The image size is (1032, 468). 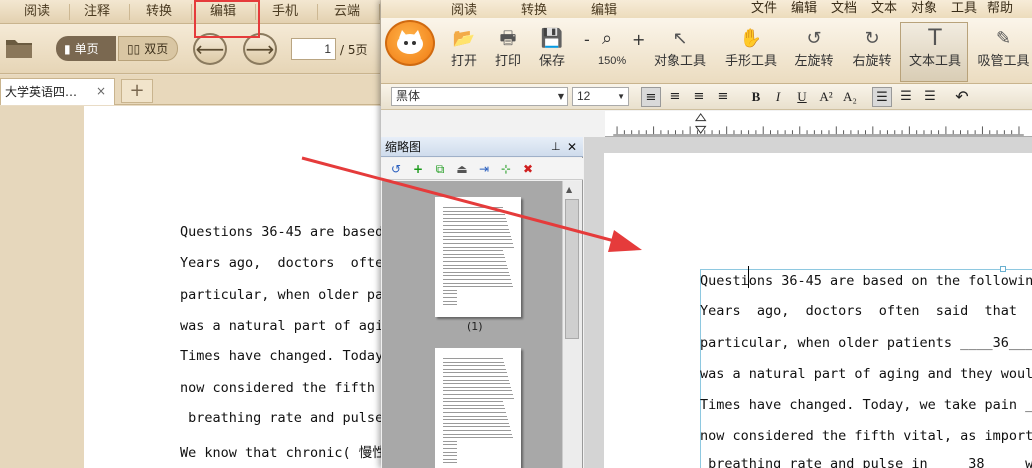 What do you see at coordinates (290, 12) in the screenshot?
I see `tab-mobile: 手机` at bounding box center [290, 12].